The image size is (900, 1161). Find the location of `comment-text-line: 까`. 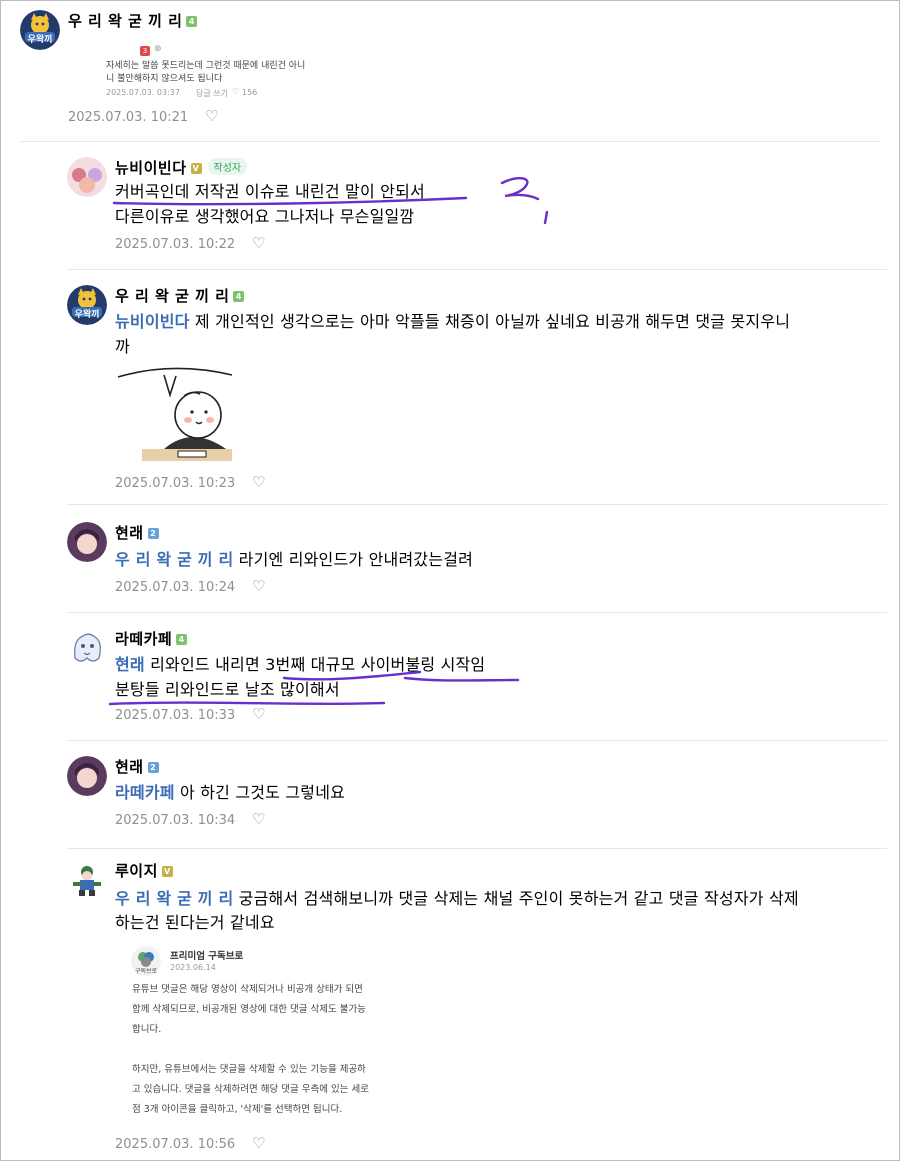

comment-text-line: 까 is located at coordinates (122, 346).